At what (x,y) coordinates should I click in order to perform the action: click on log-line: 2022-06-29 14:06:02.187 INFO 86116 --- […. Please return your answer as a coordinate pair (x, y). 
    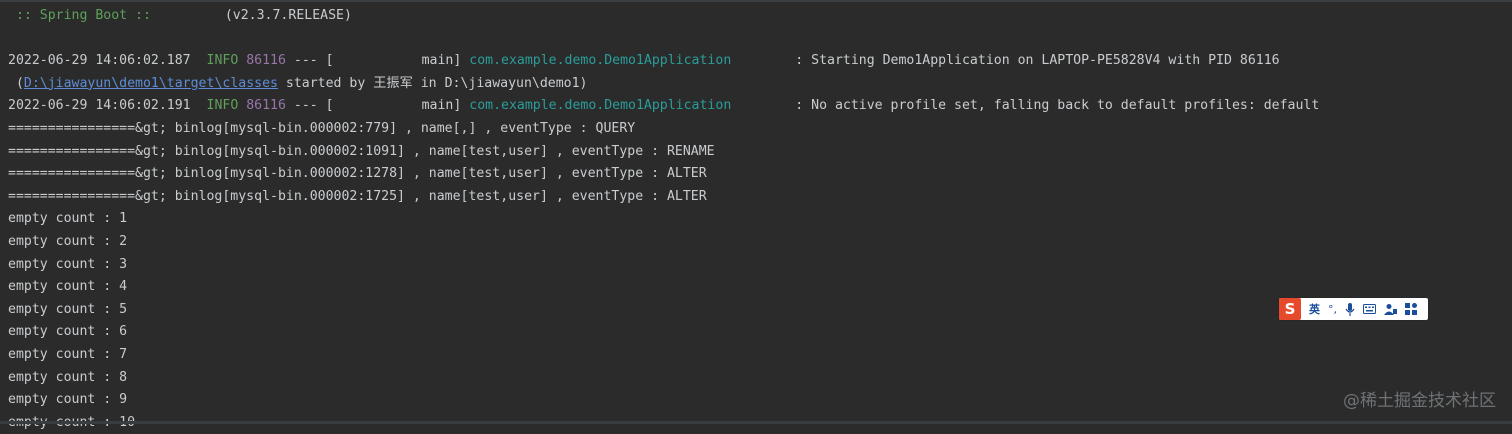
    Looking at the image, I should click on (760, 61).